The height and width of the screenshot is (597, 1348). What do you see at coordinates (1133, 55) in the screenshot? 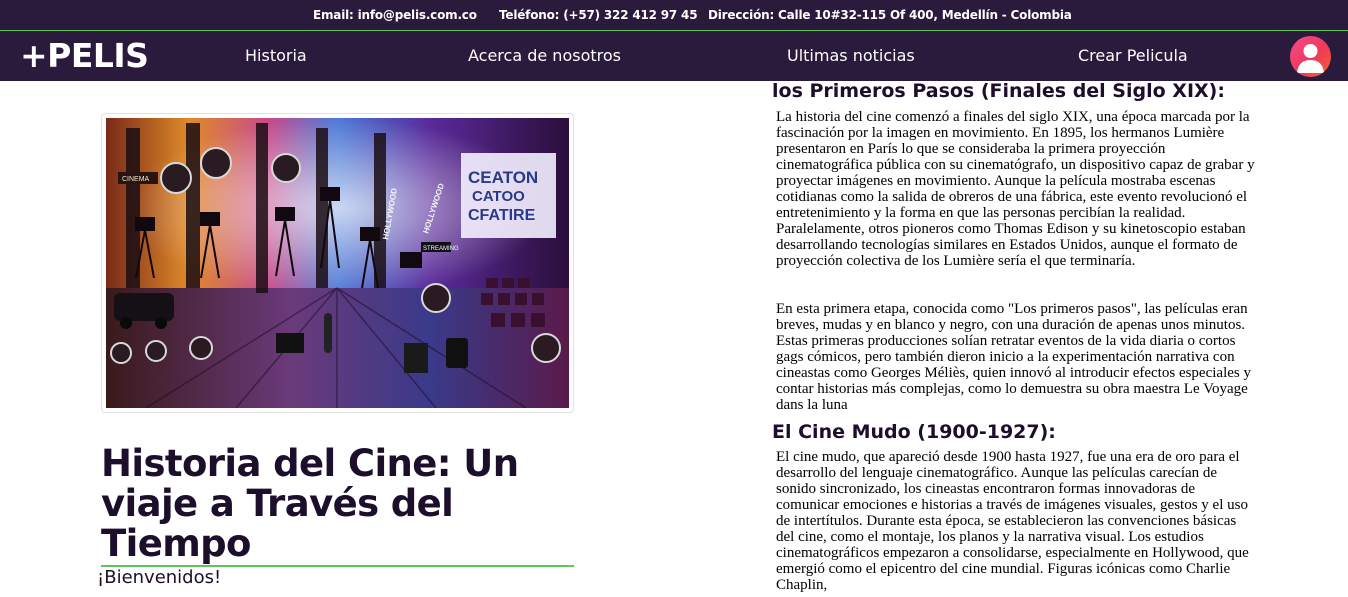
I see `nav-link-crear-pelicula: Crear Pelicula` at bounding box center [1133, 55].